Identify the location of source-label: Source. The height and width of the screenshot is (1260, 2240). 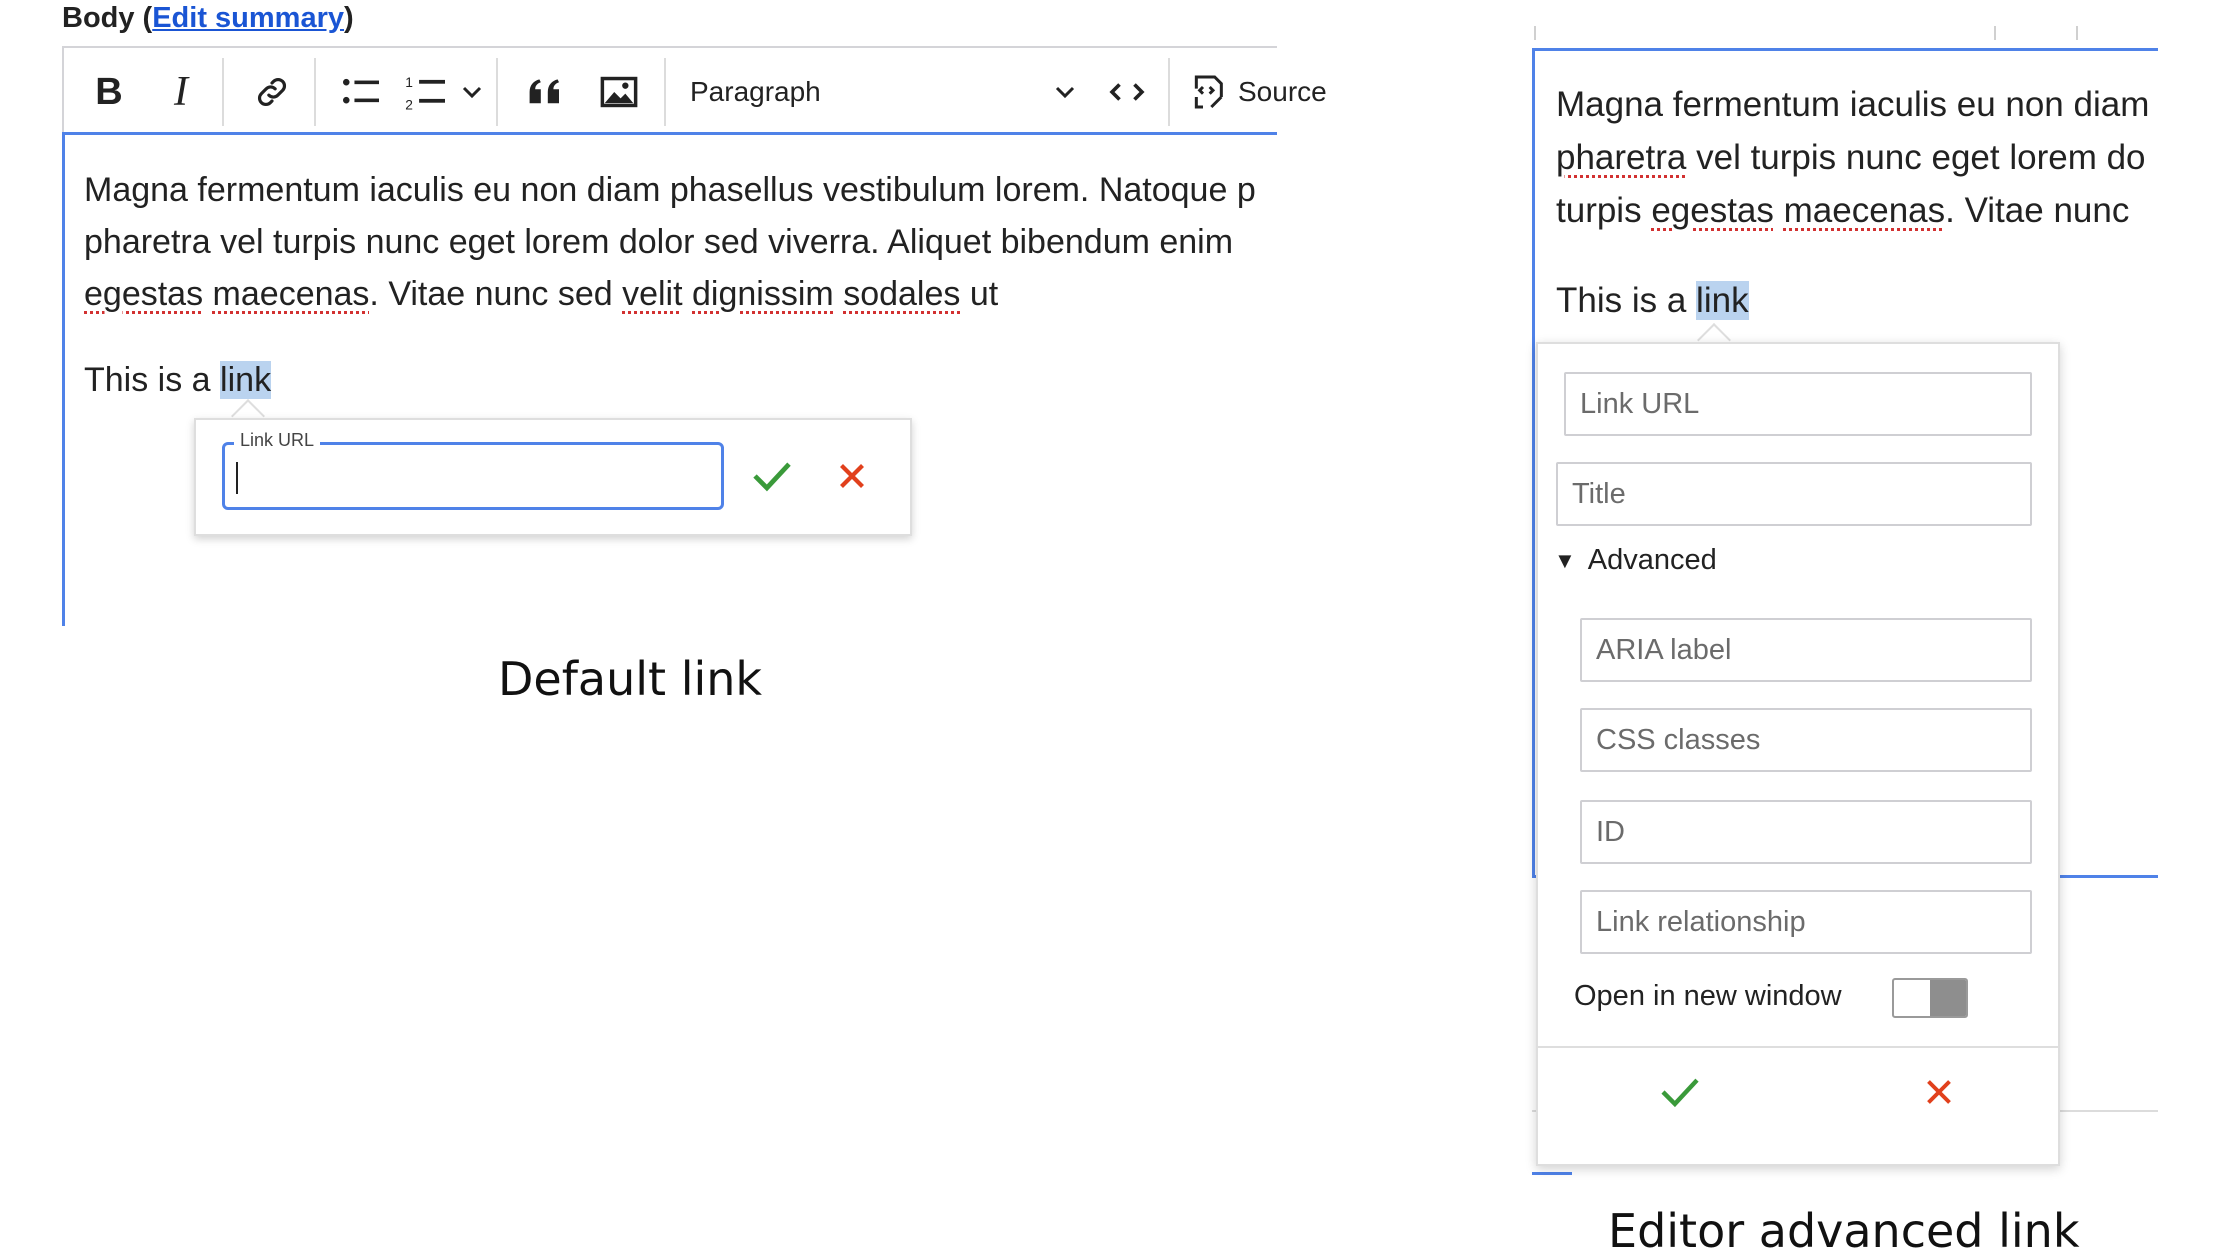
(1282, 91).